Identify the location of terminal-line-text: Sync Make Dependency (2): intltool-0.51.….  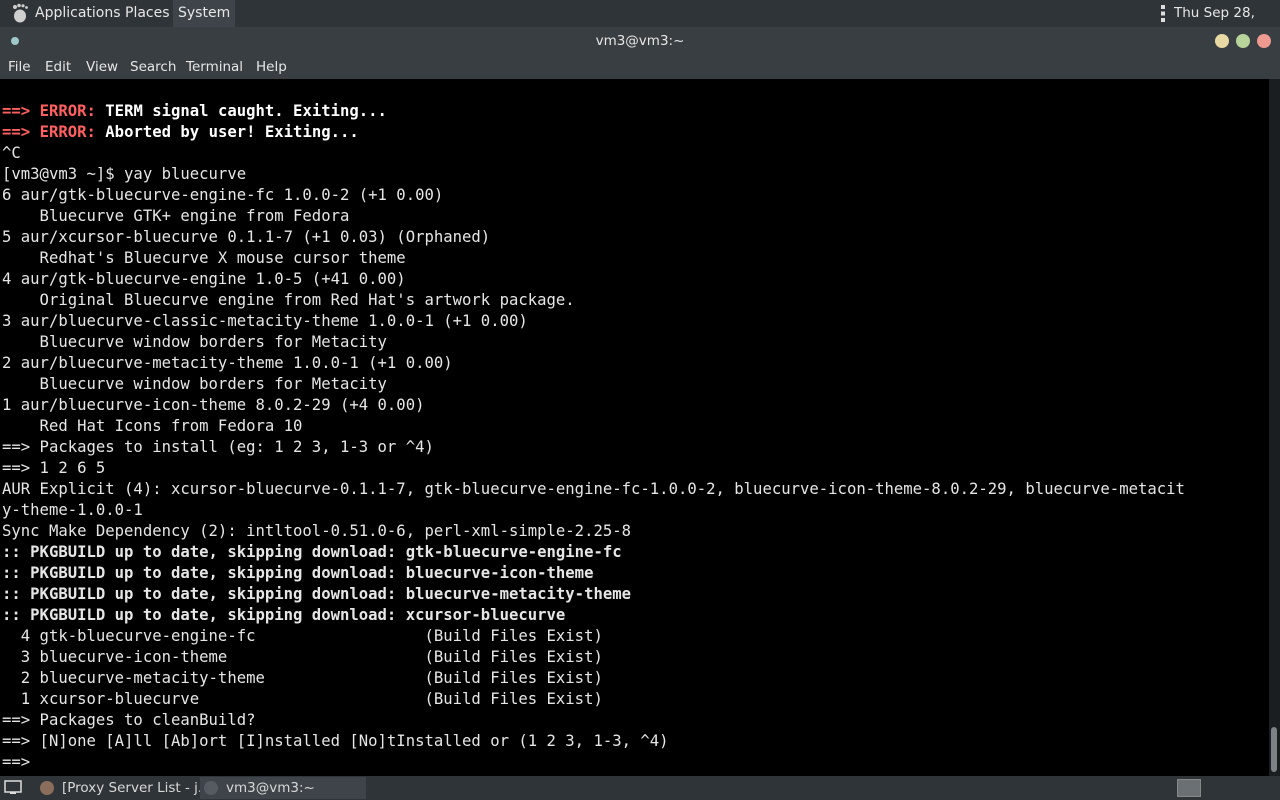
(317, 531).